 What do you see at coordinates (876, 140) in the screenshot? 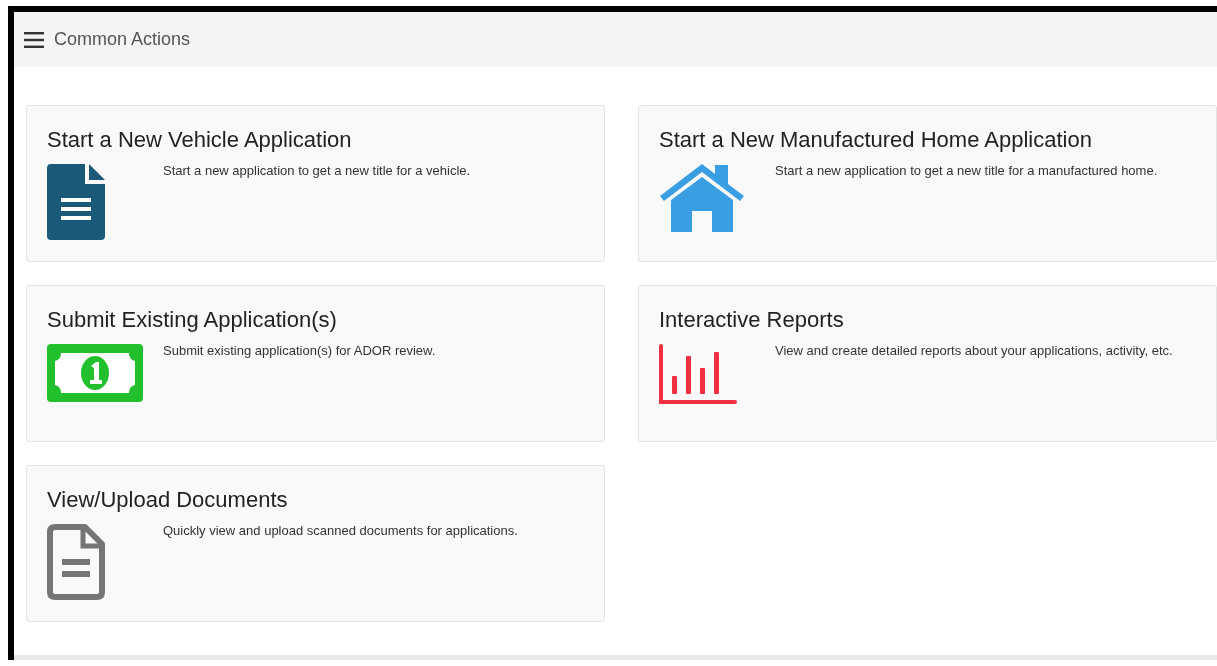
I see `card-title: Start a New Manufactured Home Application` at bounding box center [876, 140].